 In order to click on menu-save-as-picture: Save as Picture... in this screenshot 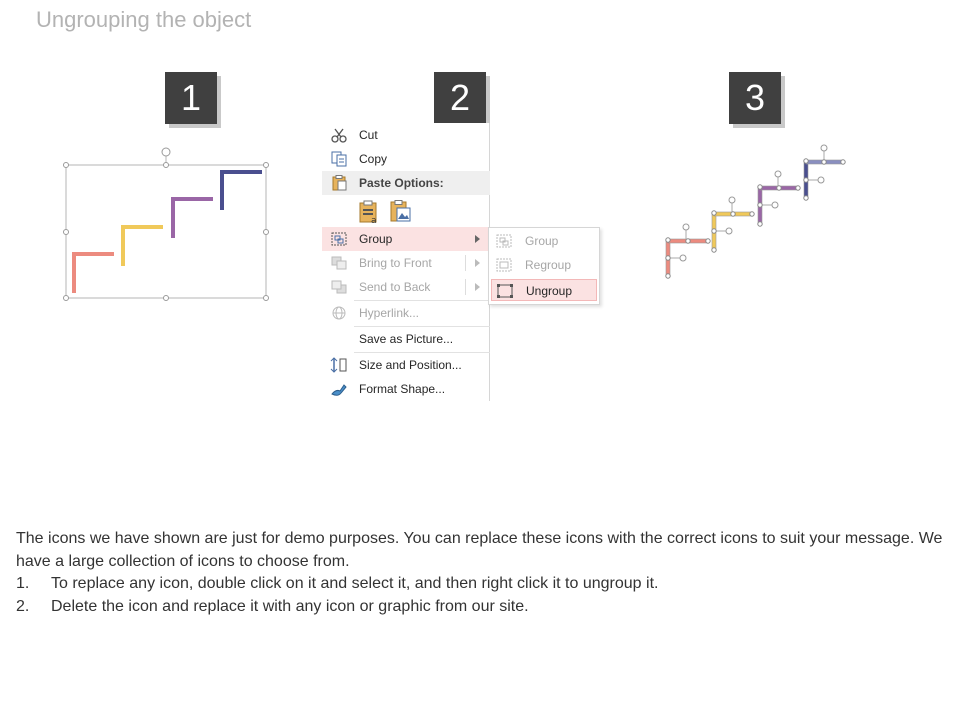, I will do `click(406, 339)`.